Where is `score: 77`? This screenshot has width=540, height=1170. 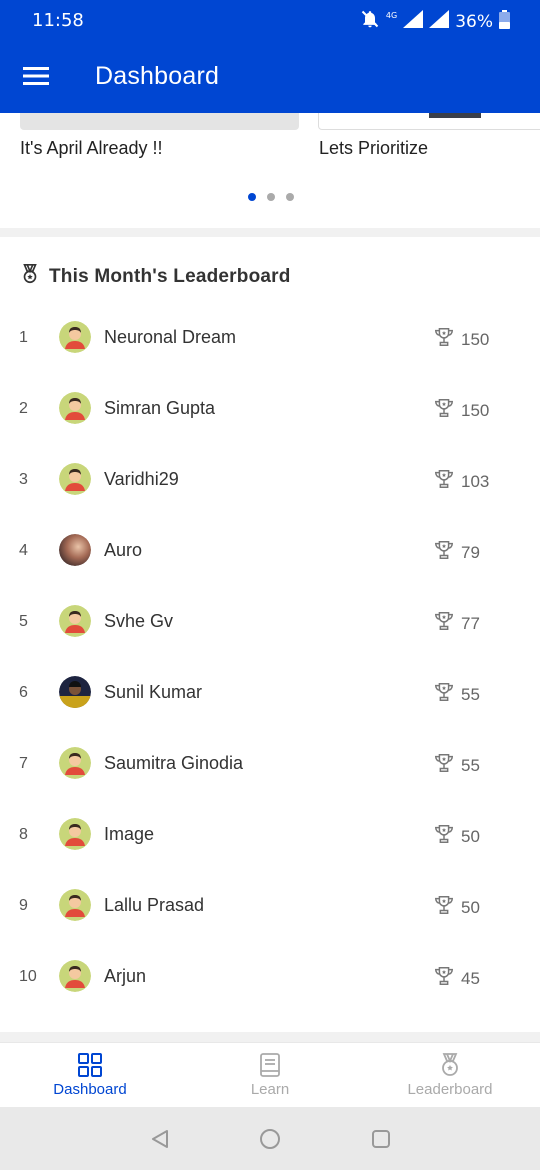
score: 77 is located at coordinates (456, 623).